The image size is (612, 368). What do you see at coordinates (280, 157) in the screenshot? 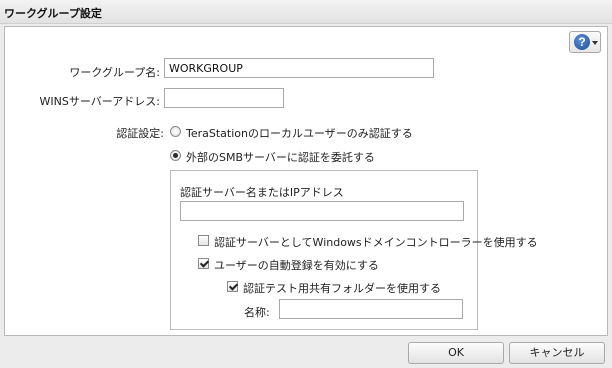
I see `auth-option-external-label: 外部のSMBサーバーに認証を委託する` at bounding box center [280, 157].